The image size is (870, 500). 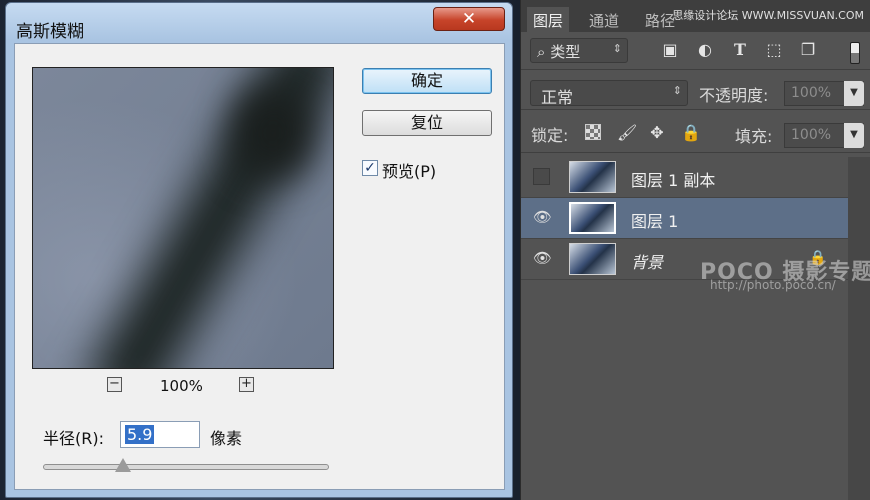 I want to click on tab-channels: 通道, so click(x=604, y=19).